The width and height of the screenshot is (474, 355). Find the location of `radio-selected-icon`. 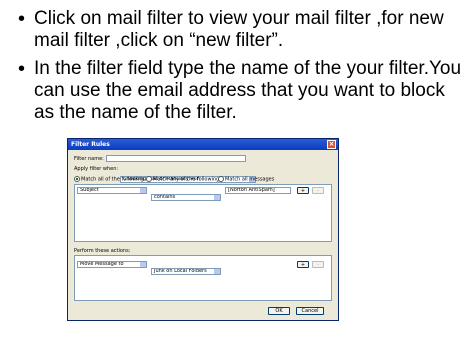

radio-selected-icon is located at coordinates (77, 179).